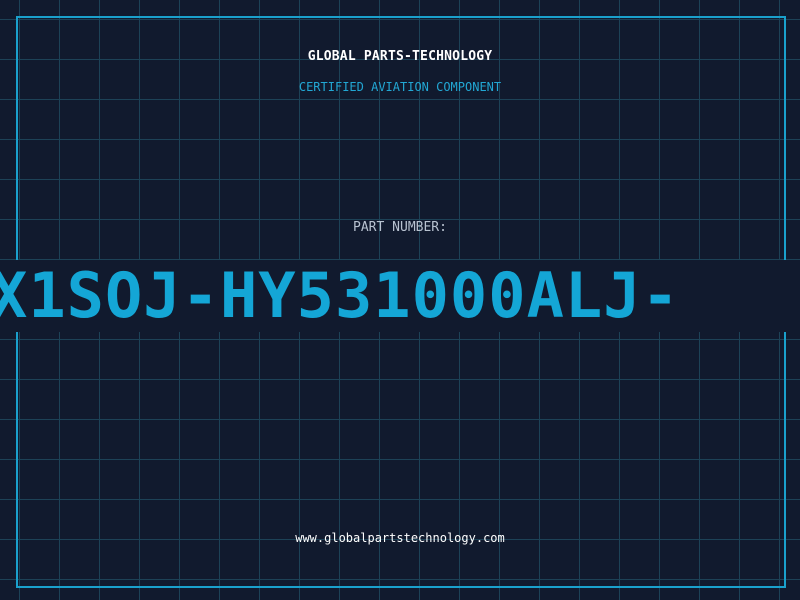 This screenshot has width=800, height=600. I want to click on company-name: GLOBAL PARTS-TECHNOLOGY, so click(400, 56).